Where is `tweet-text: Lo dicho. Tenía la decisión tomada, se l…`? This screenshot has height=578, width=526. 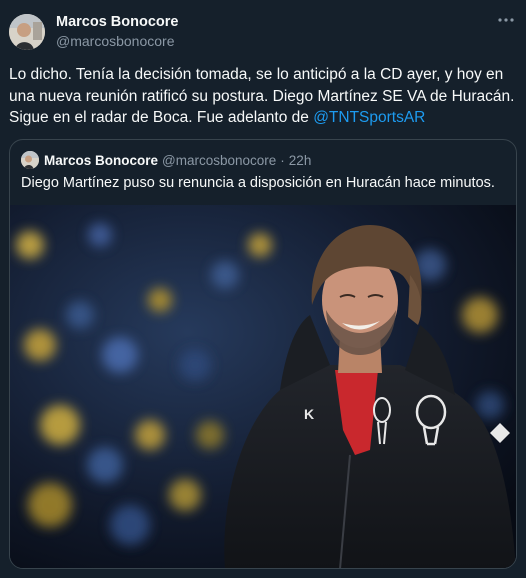 tweet-text: Lo dicho. Tenía la decisión tomada, se l… is located at coordinates (264, 96).